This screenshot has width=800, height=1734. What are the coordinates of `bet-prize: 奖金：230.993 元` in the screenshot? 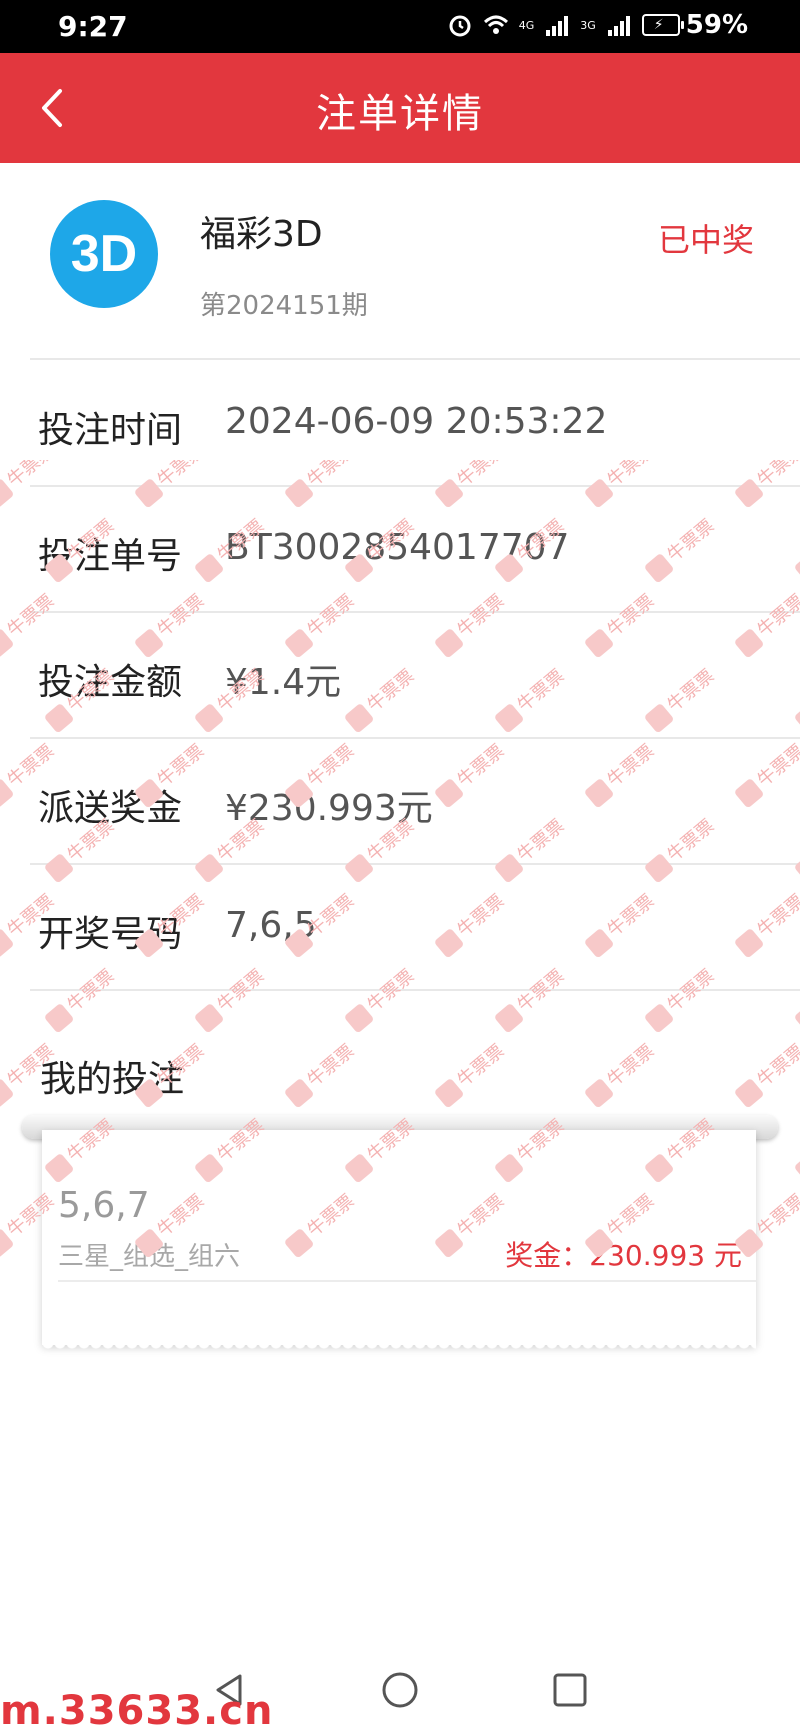 It's located at (623, 1255).